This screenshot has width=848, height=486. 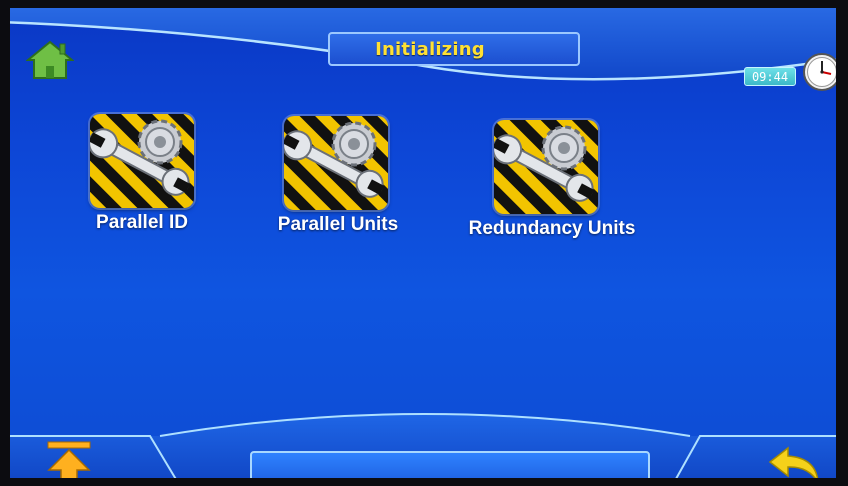 What do you see at coordinates (424, 4) in the screenshot?
I see `bezel-top` at bounding box center [424, 4].